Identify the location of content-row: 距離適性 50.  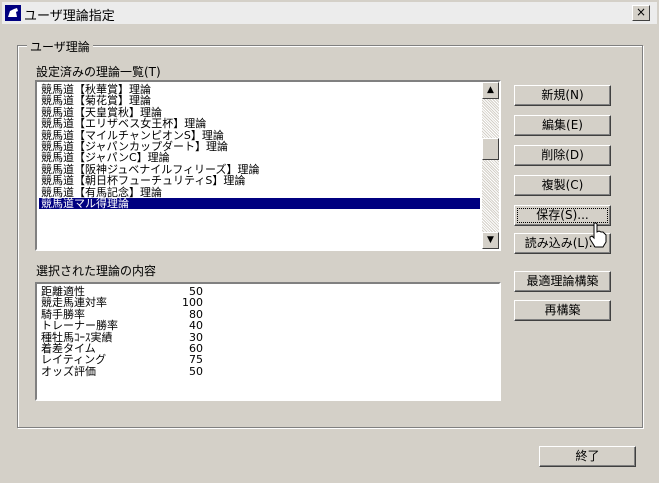
(268, 292).